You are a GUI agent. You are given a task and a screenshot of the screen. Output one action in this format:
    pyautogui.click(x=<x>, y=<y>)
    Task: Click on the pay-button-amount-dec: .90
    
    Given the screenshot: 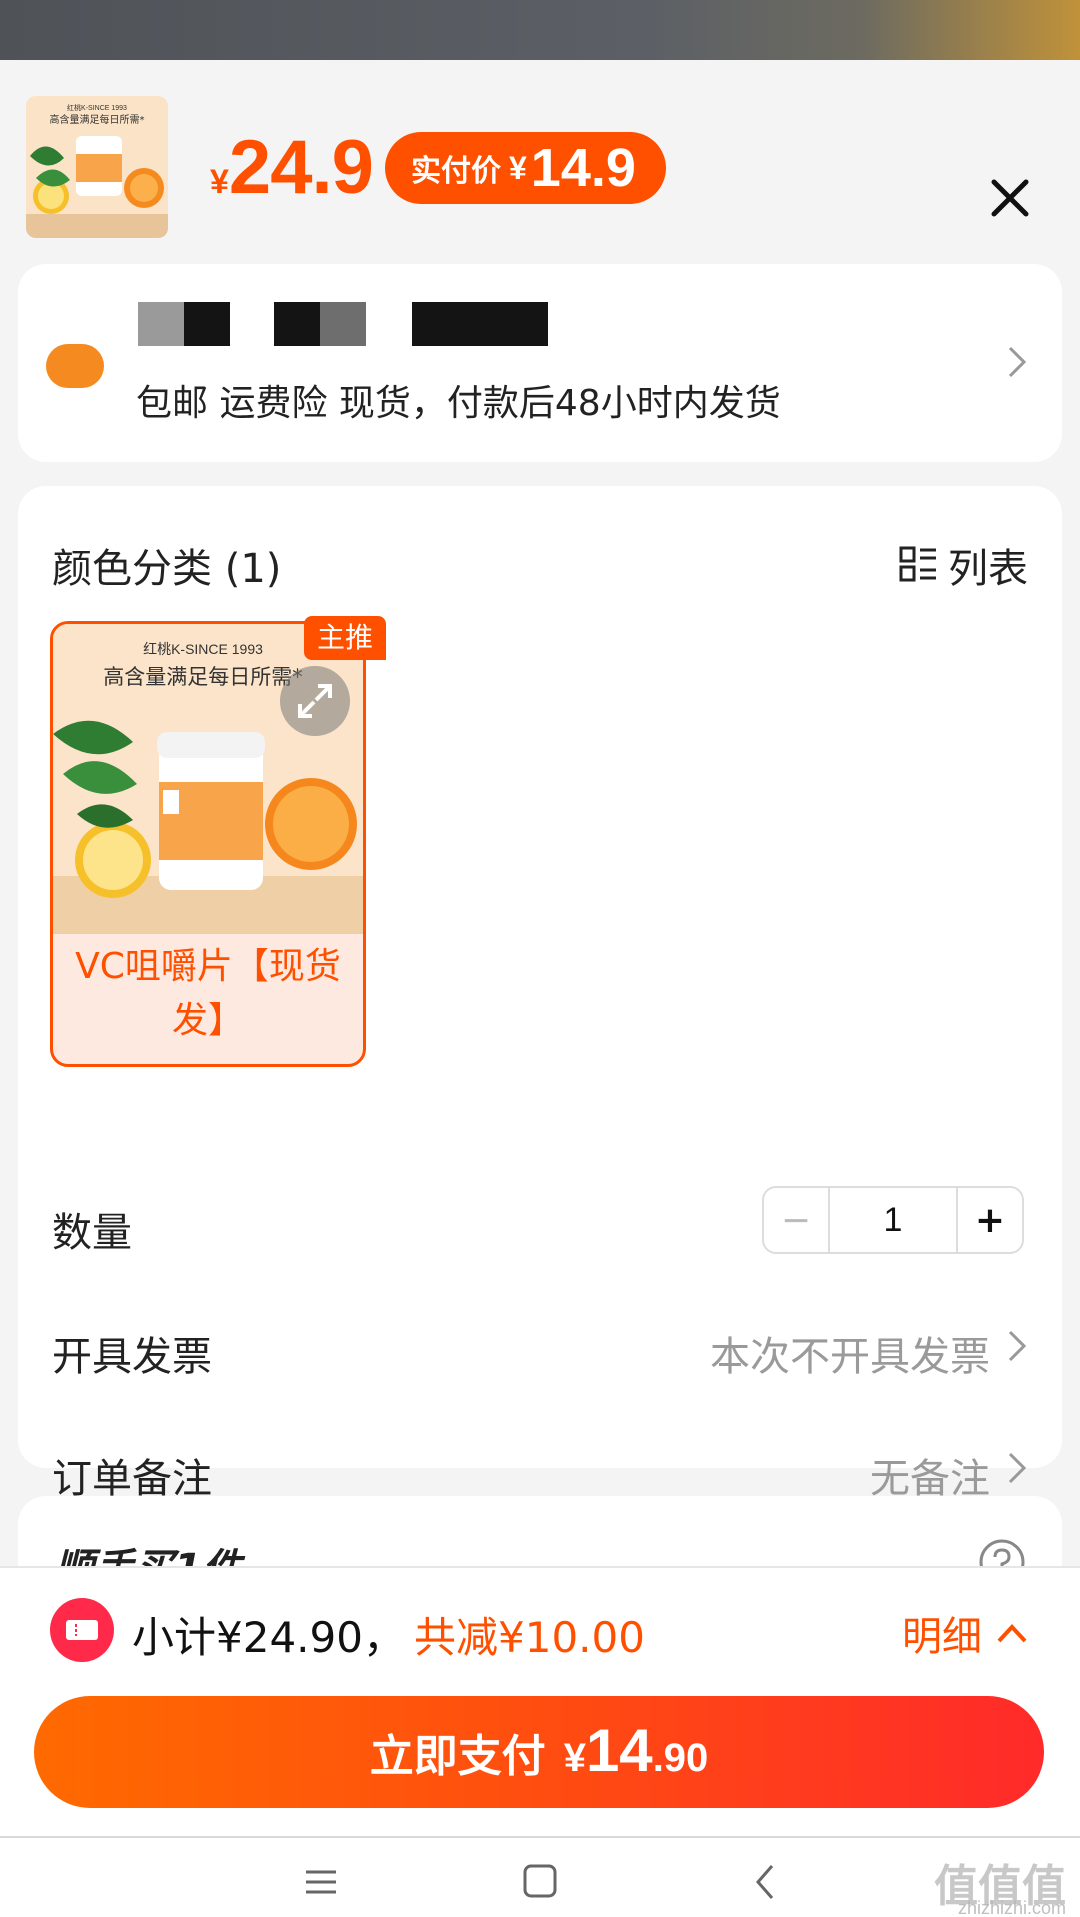 What is the action you would take?
    pyautogui.click(x=680, y=1758)
    